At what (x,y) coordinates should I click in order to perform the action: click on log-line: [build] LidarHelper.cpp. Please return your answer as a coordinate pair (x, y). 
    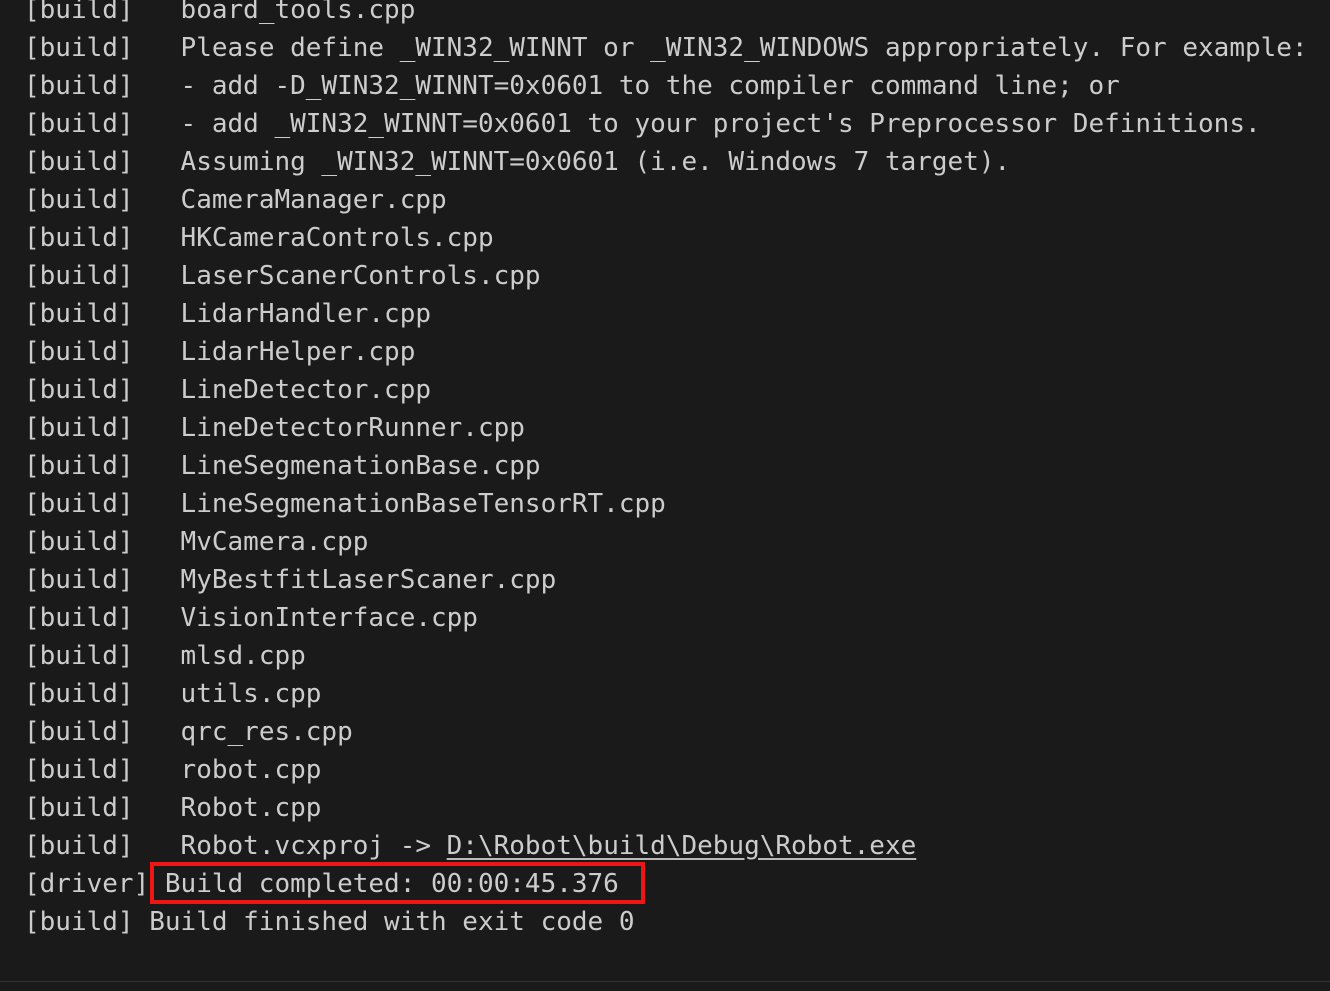
    Looking at the image, I should click on (665, 352).